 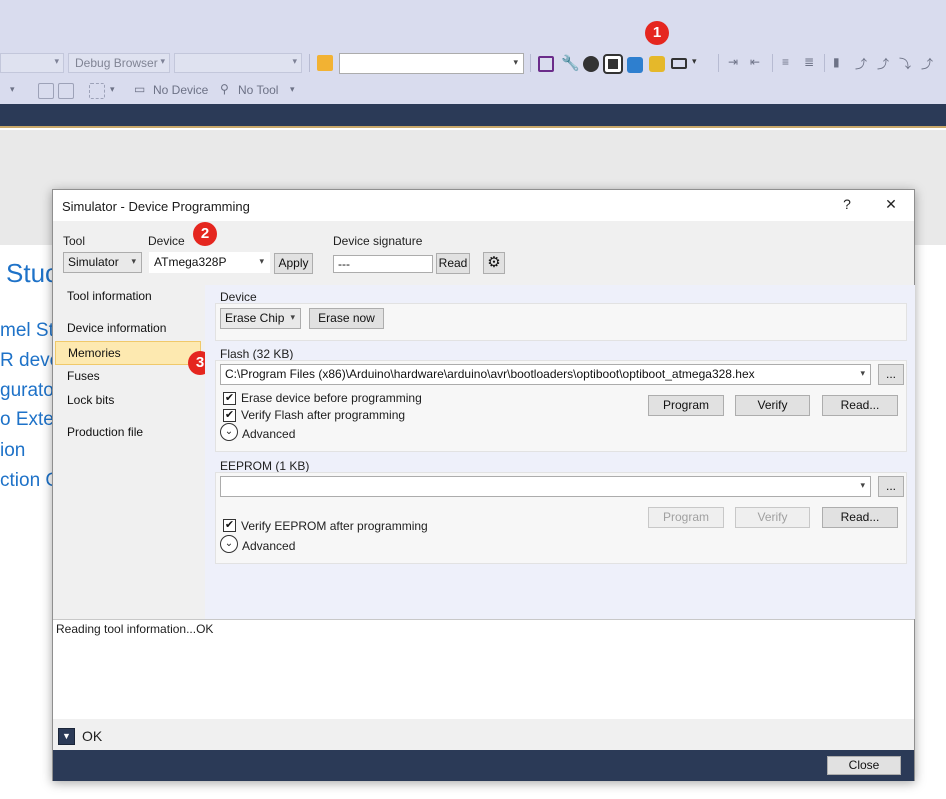 What do you see at coordinates (128, 329) in the screenshot?
I see `nav-device-information: Device information` at bounding box center [128, 329].